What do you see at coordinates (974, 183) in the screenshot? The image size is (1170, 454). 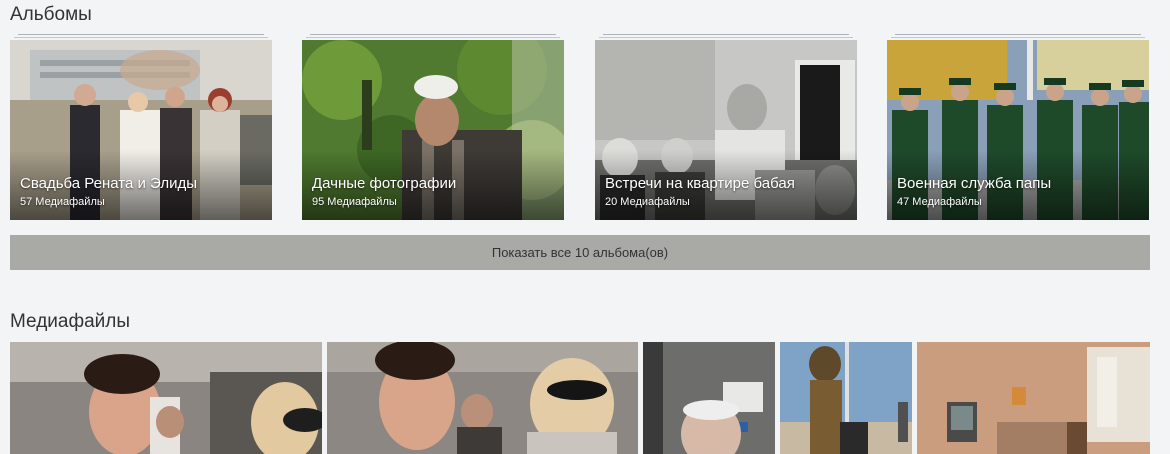 I see `album-title: Военная служба папы` at bounding box center [974, 183].